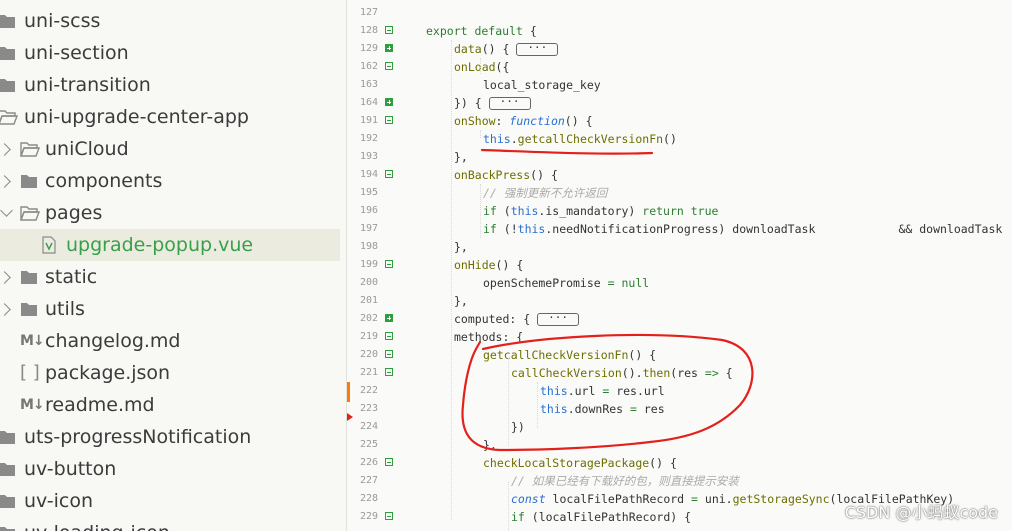 The height and width of the screenshot is (531, 1012). Describe the element at coordinates (502, 67) in the screenshot. I see `code-token: ({` at that location.